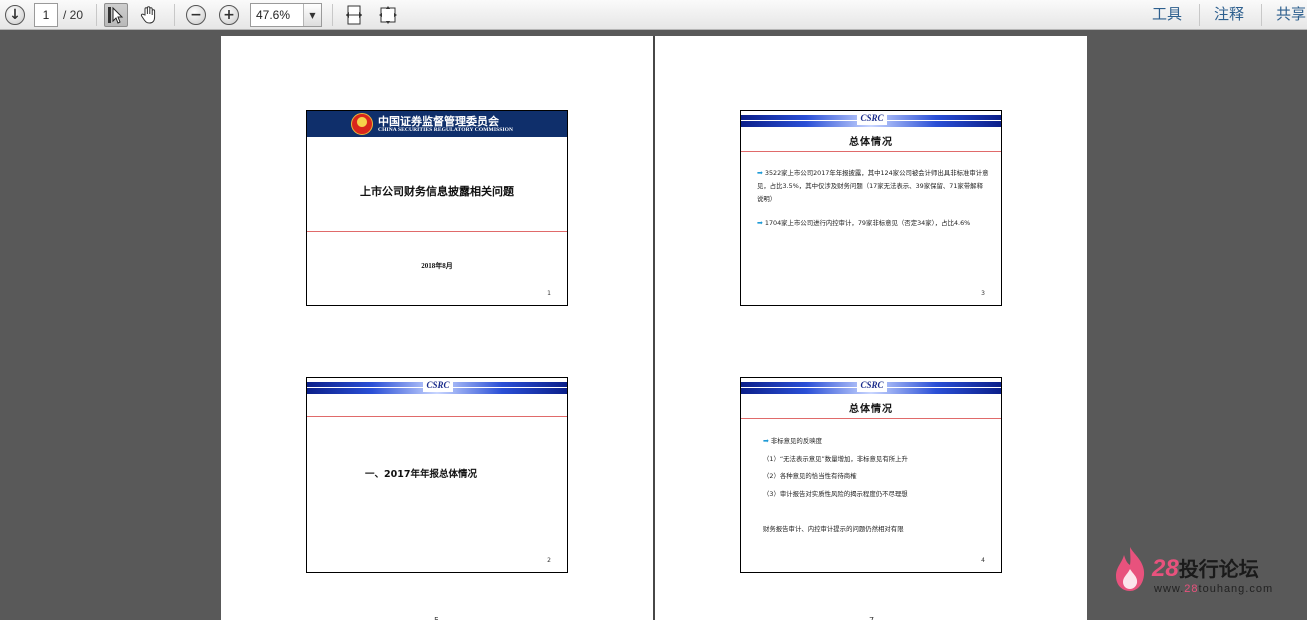 Image resolution: width=1307 pixels, height=620 pixels. I want to click on next-slide-mark: 5, so click(436, 618).